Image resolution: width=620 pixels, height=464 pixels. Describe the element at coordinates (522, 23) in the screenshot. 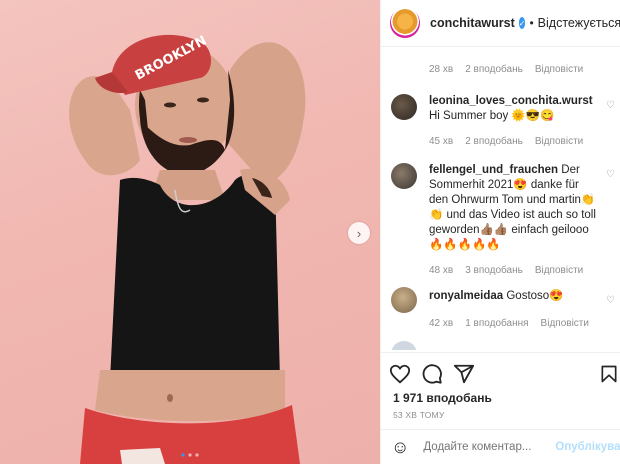

I see `verified-badge-icon: ✓` at that location.